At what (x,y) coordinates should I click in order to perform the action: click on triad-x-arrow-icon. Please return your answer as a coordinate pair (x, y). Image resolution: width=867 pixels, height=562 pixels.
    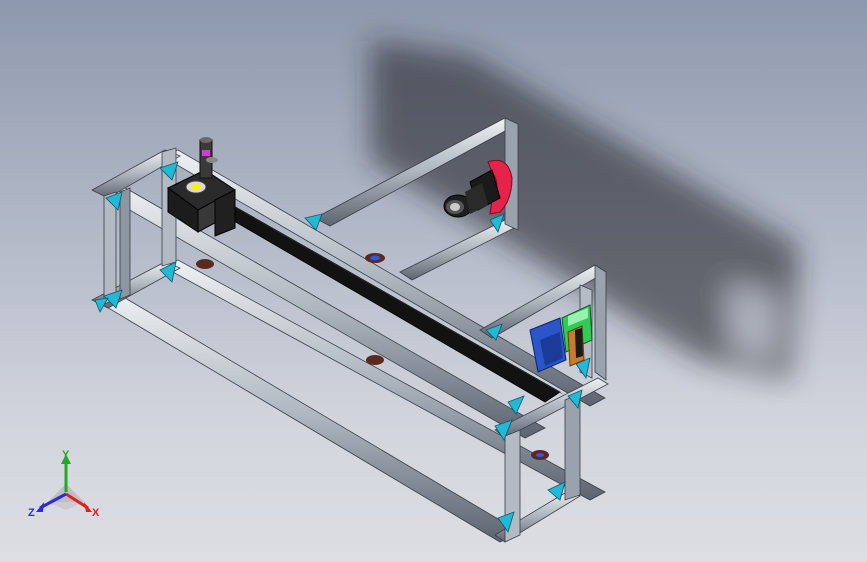
    Looking at the image, I should click on (88, 507).